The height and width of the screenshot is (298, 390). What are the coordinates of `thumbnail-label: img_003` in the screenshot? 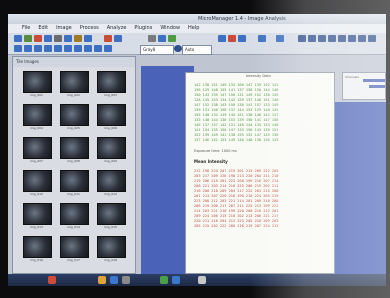 It's located at (110, 95).